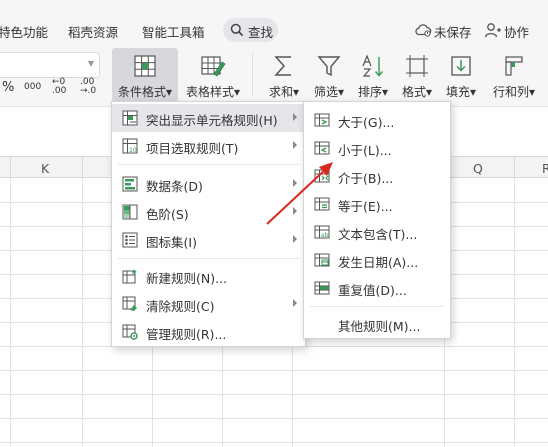  What do you see at coordinates (461, 75) in the screenshot?
I see `fill-button: 填充▾` at bounding box center [461, 75].